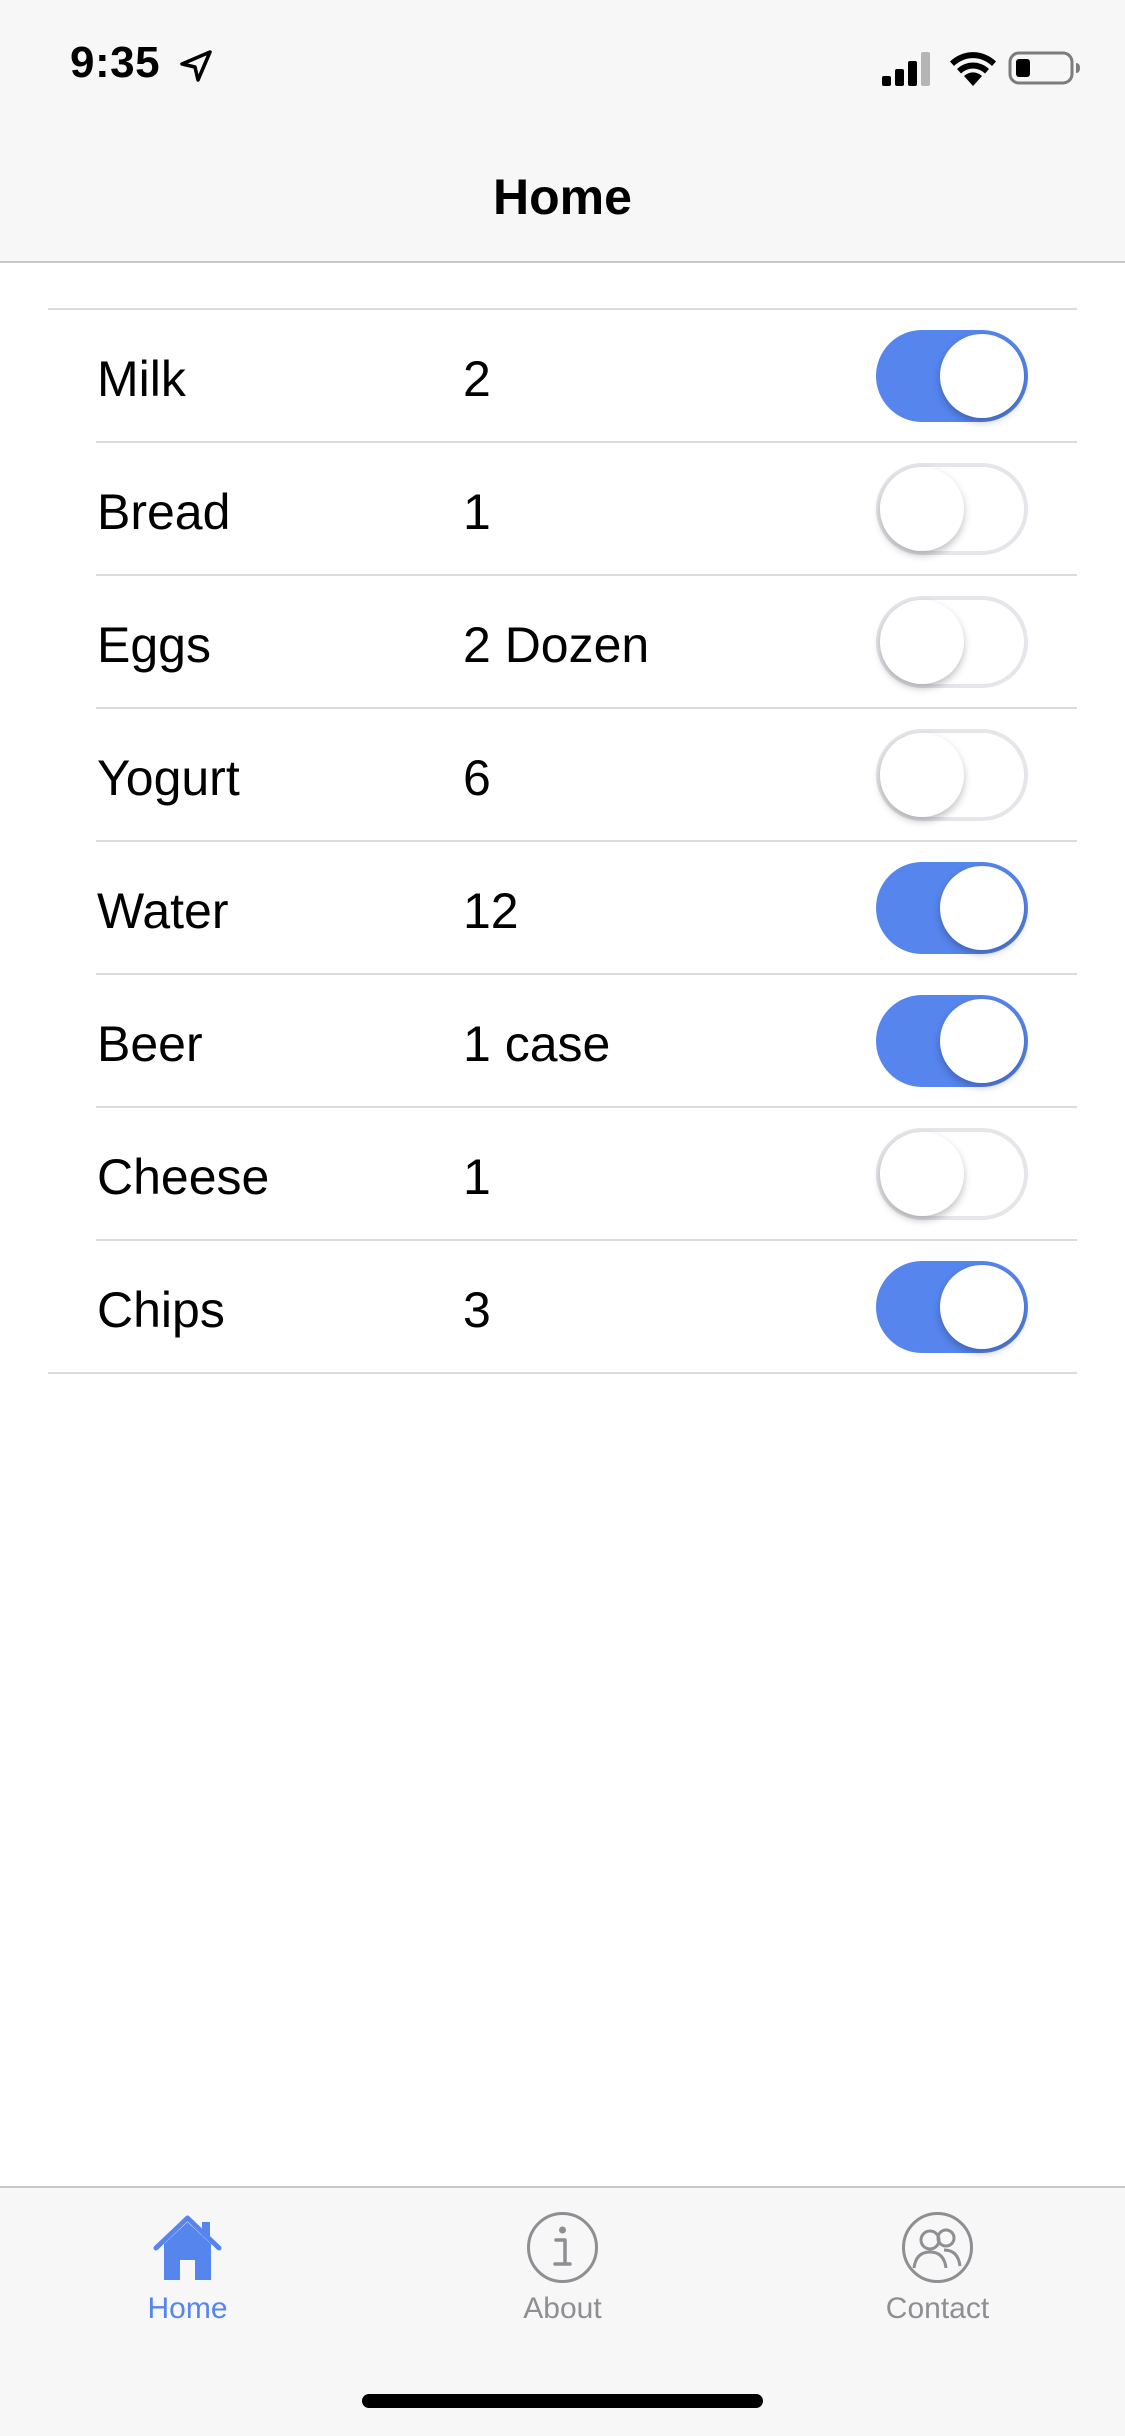  Describe the element at coordinates (1044, 68) in the screenshot. I see `battery-icon` at that location.